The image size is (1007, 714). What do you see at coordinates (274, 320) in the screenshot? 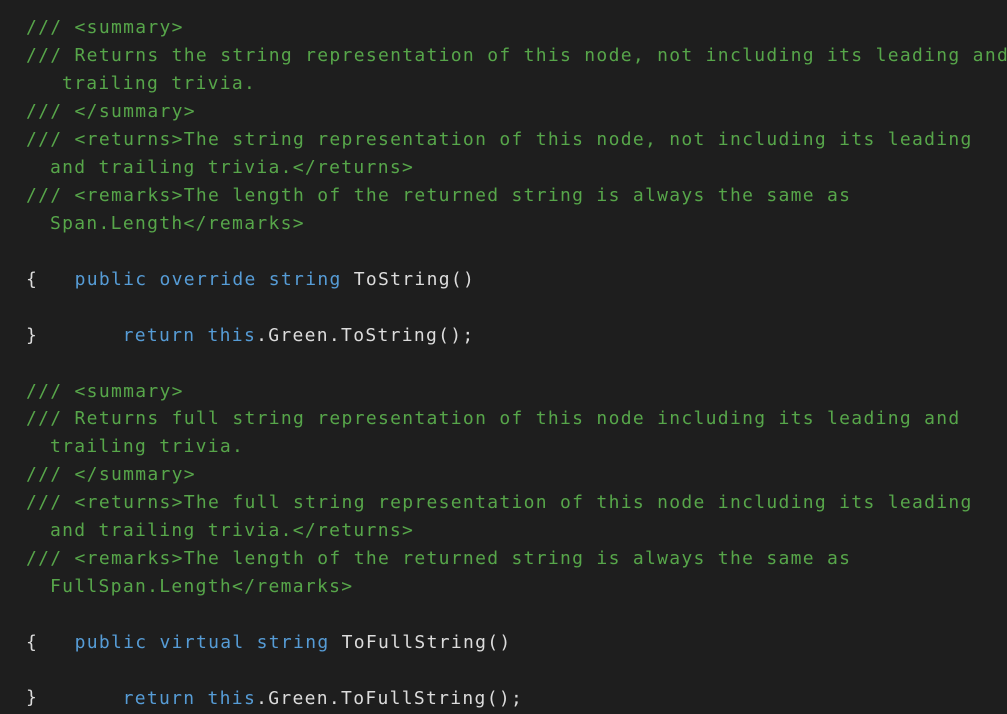
I see `method-body-line: return this.Green.ToString();` at bounding box center [274, 320].